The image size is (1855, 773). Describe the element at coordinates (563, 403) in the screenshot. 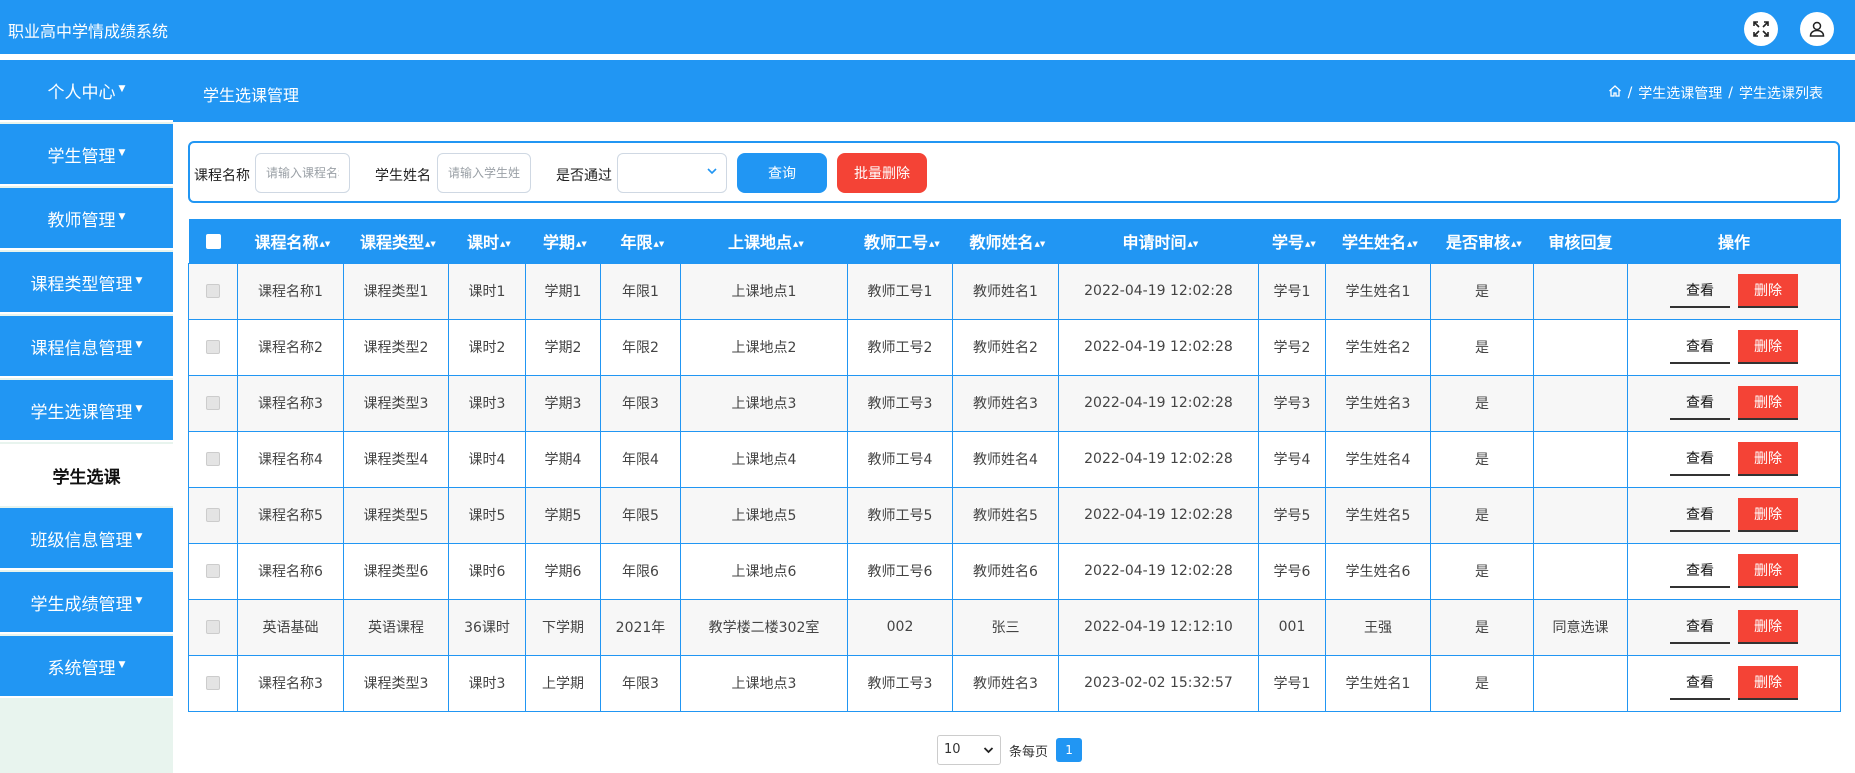

I see `table-cell: 学期3` at that location.